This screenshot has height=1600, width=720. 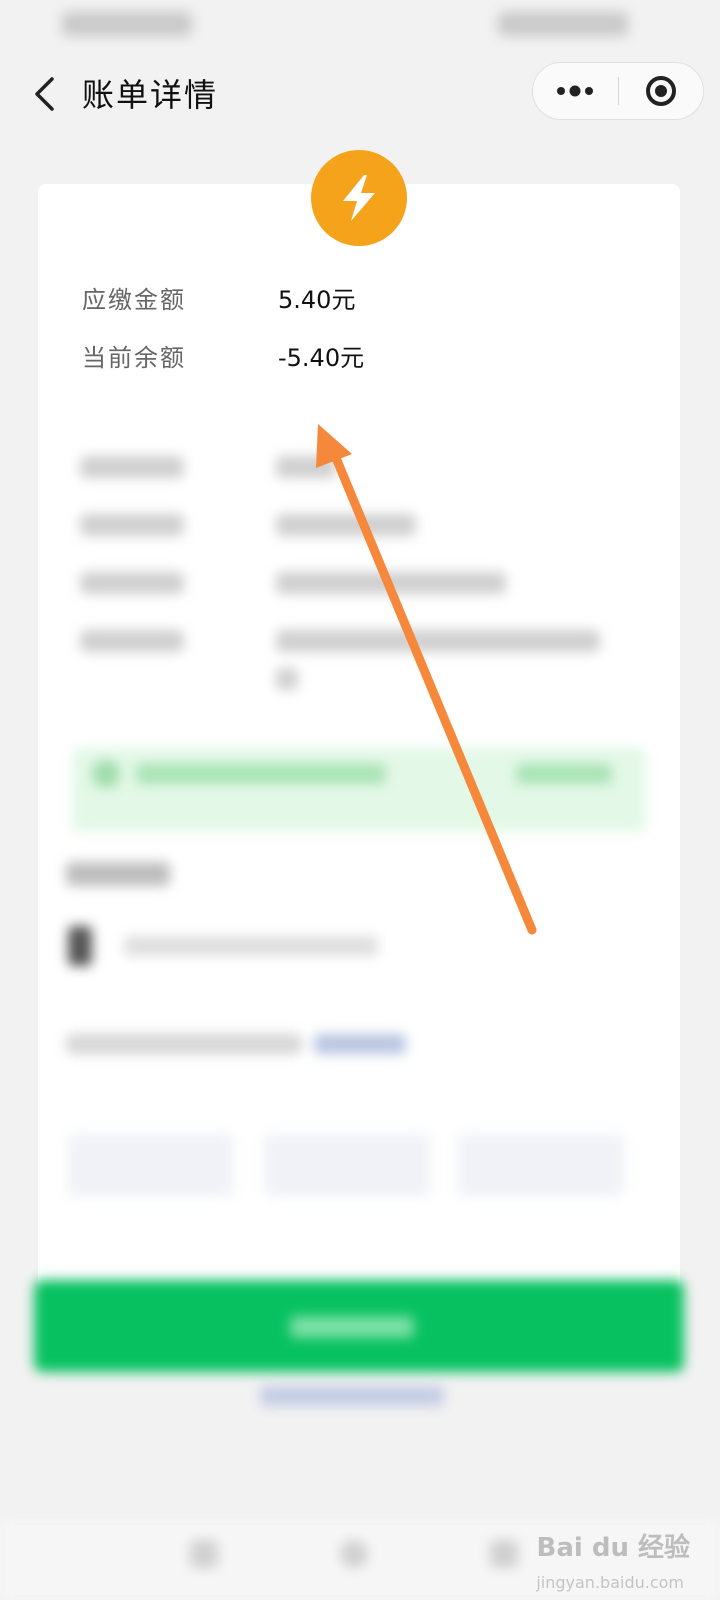 What do you see at coordinates (613, 1548) in the screenshot?
I see `baidu-jingyan-watermark: Bai du 经验` at bounding box center [613, 1548].